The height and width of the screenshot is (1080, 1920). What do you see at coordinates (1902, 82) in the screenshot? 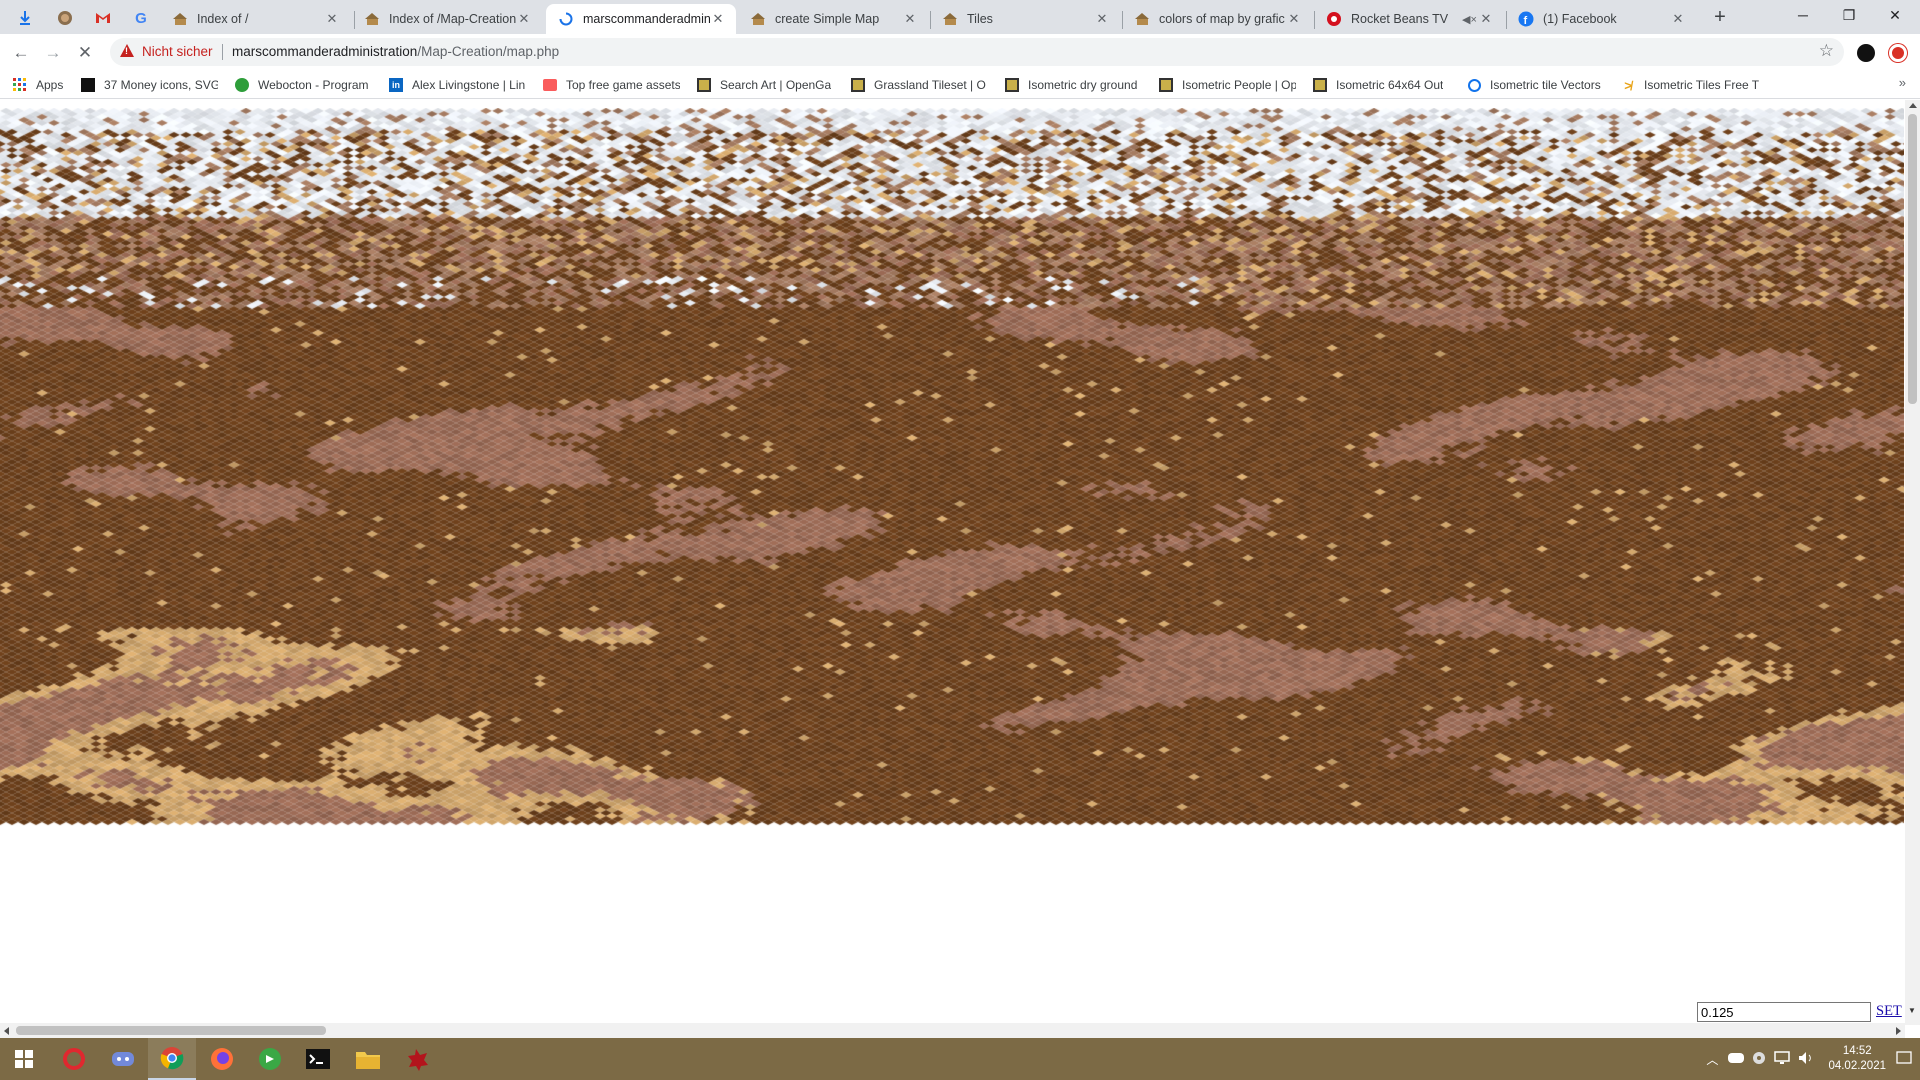
I see `more-bookmarks-icon: »` at bounding box center [1902, 82].